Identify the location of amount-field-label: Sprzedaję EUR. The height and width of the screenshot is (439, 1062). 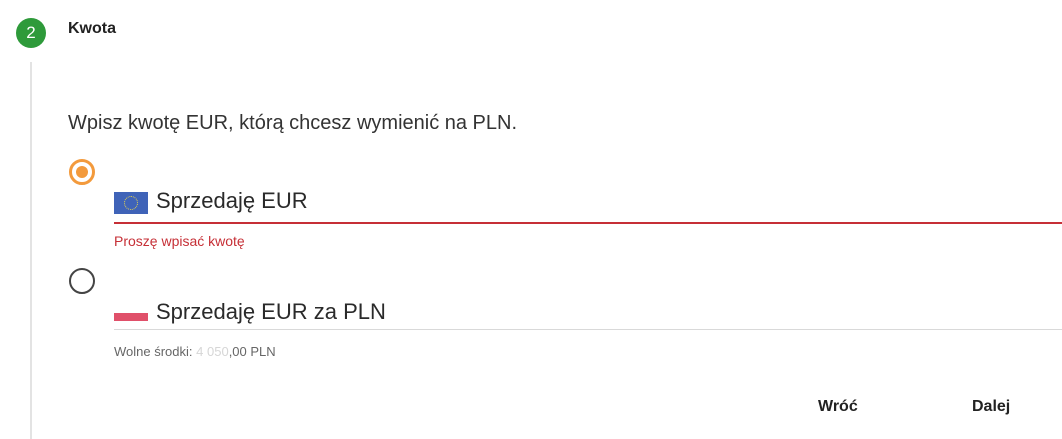
(232, 200).